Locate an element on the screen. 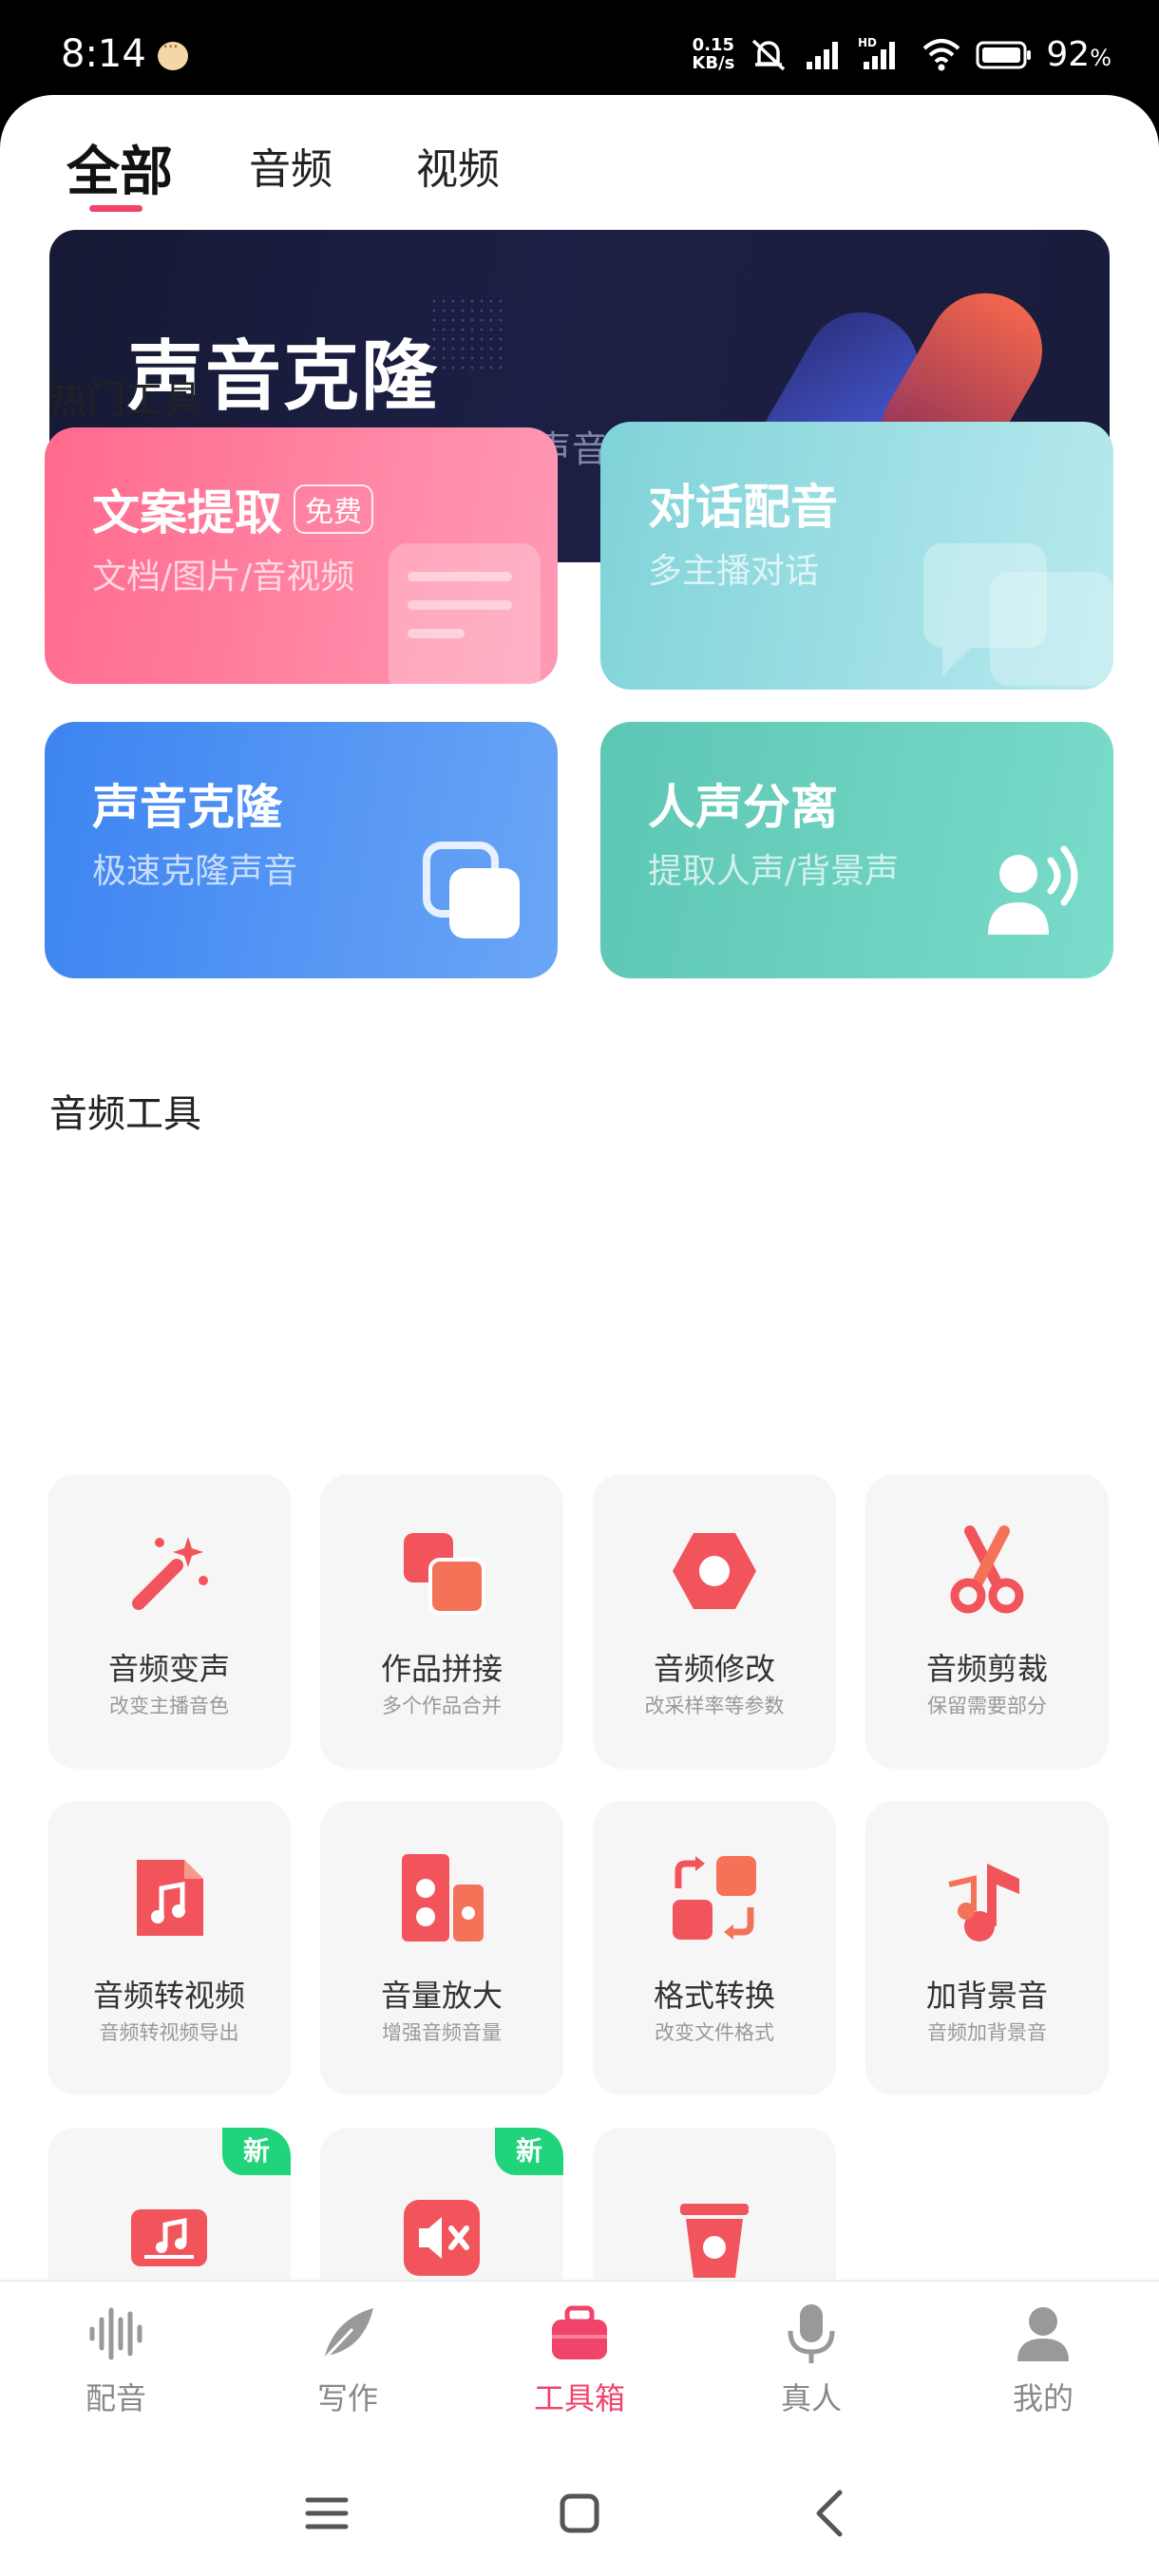 This screenshot has width=1159, height=2576. alarm-off-icon is located at coordinates (769, 55).